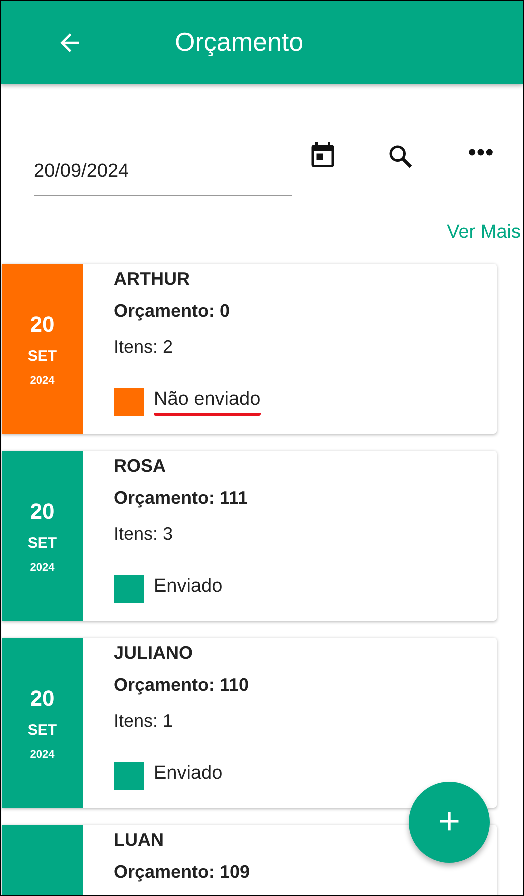 The height and width of the screenshot is (896, 524). Describe the element at coordinates (182, 685) in the screenshot. I see `budget-number: Orçamento: 110` at that location.